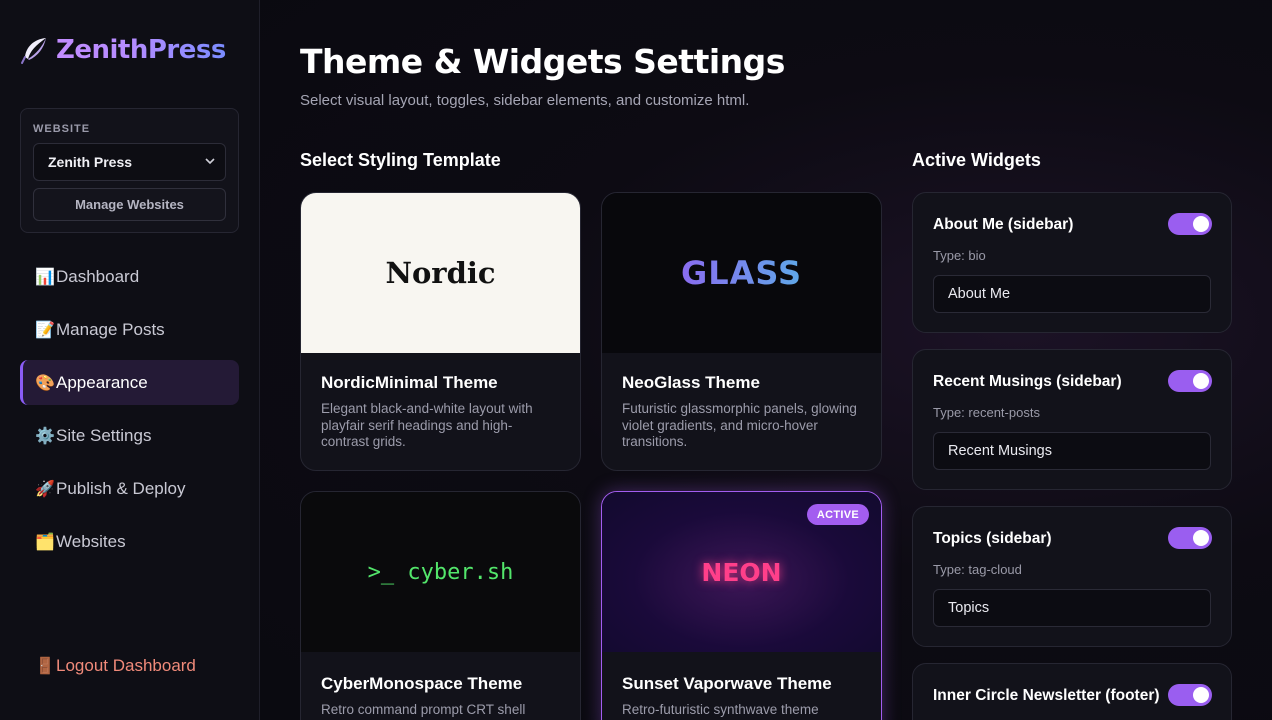  I want to click on template-name: NeoGlass Theme, so click(691, 382).